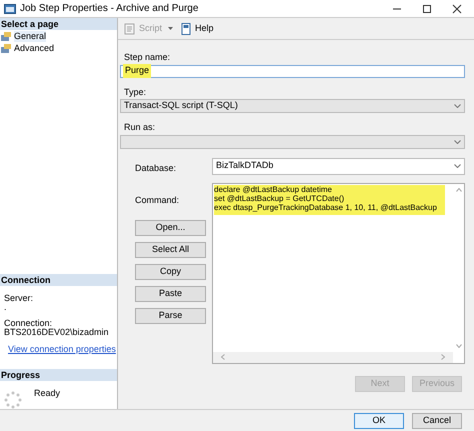  What do you see at coordinates (47, 393) in the screenshot?
I see `progress-status: Ready` at bounding box center [47, 393].